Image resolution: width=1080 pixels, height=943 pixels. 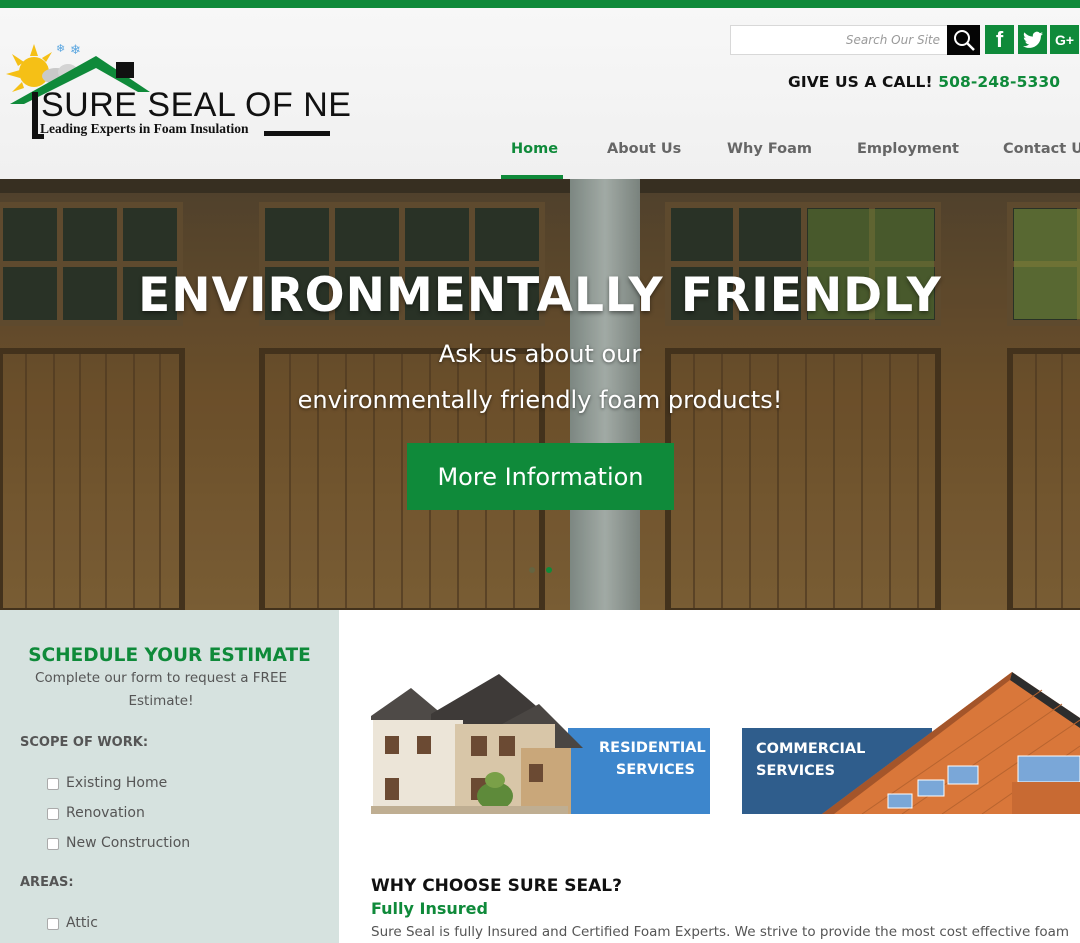 What do you see at coordinates (999, 82) in the screenshot?
I see `phone-number: 508-248-5330` at bounding box center [999, 82].